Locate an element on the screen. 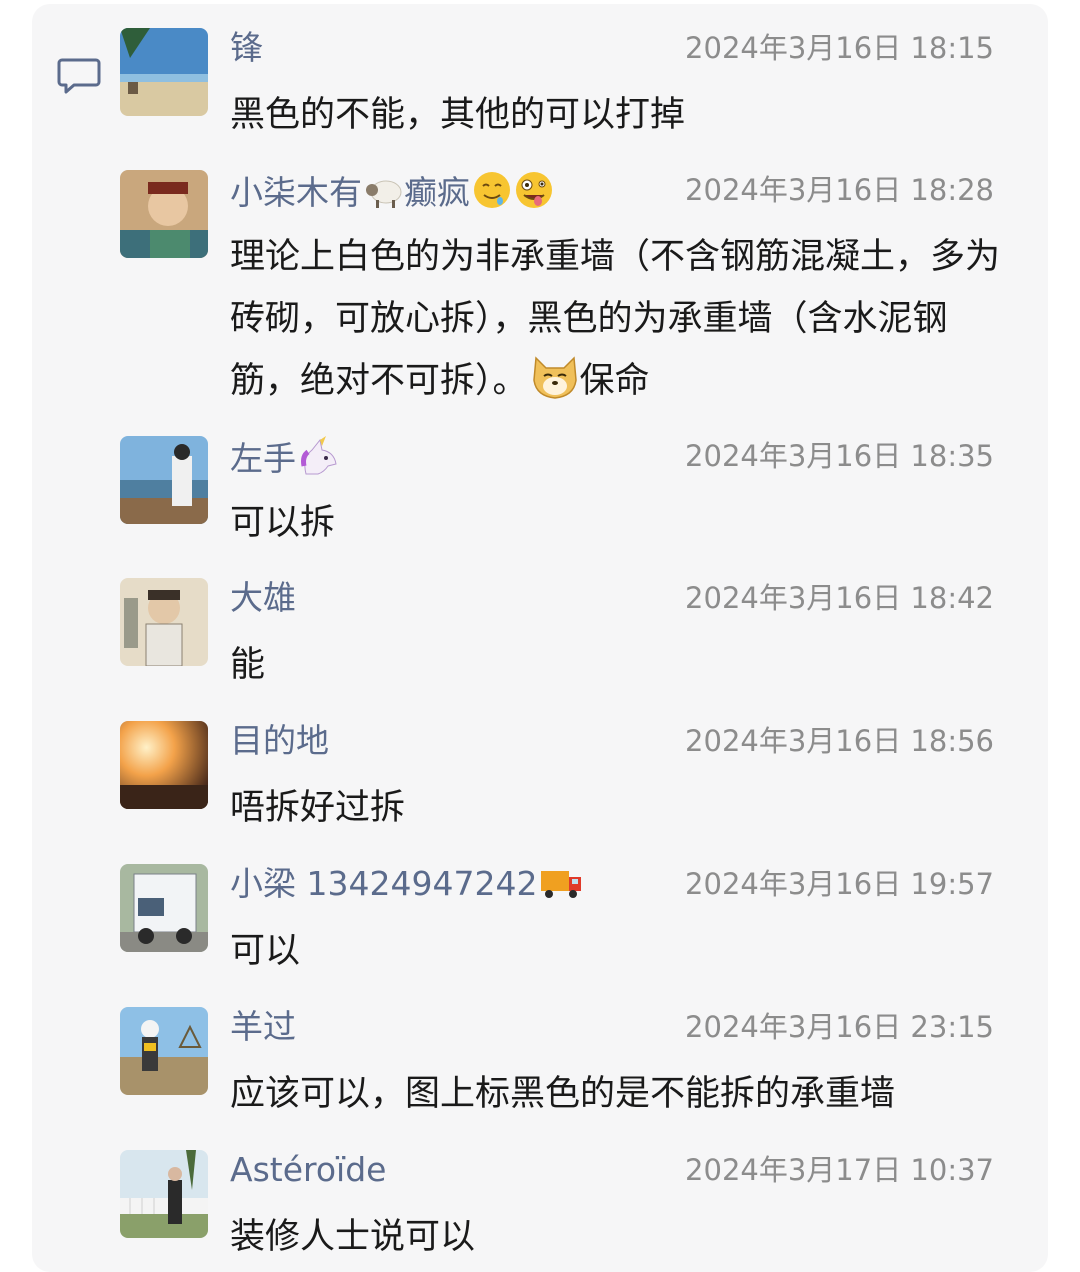 The image size is (1080, 1272). comment-text: 唔拆好过拆 is located at coordinates (318, 808).